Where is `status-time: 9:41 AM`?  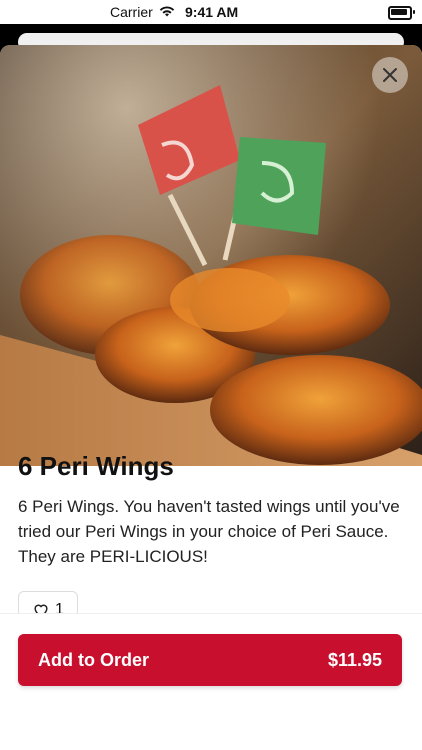
status-time: 9:41 AM is located at coordinates (212, 12).